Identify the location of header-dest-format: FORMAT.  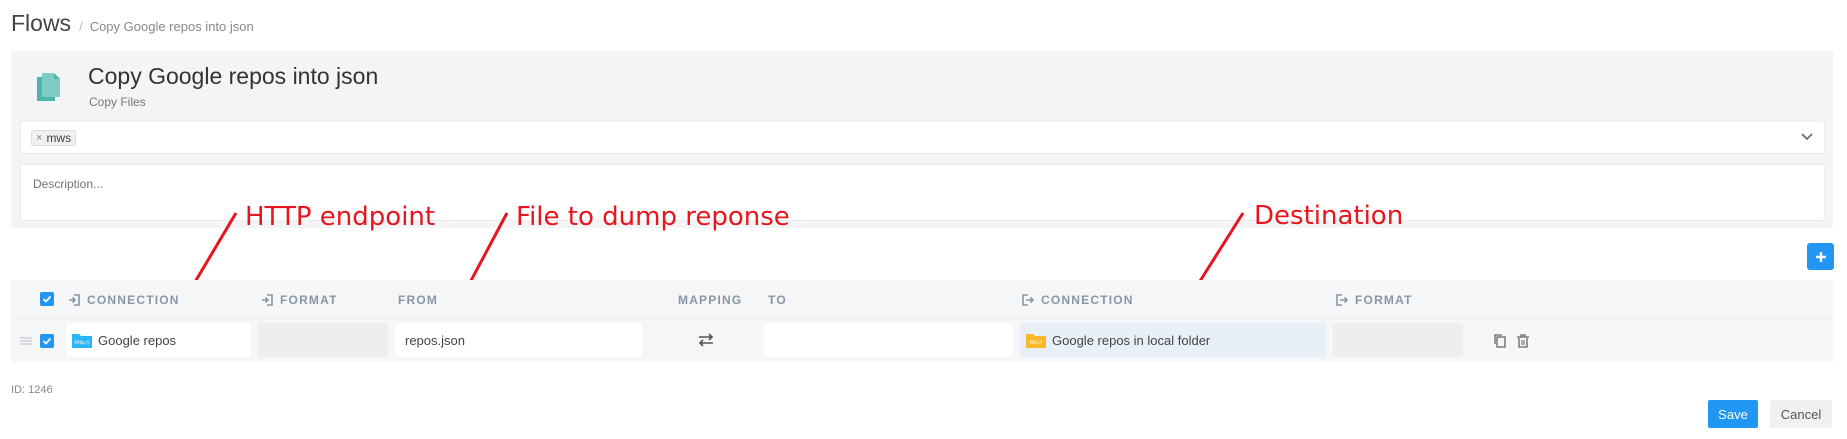
(1374, 300).